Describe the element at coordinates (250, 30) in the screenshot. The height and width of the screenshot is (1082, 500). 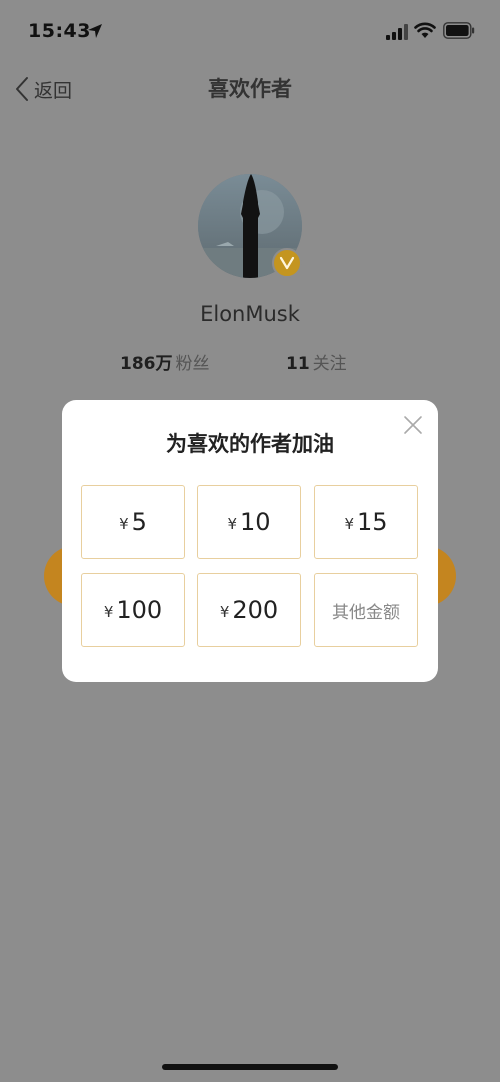
I see `status-bar: 15:43` at that location.